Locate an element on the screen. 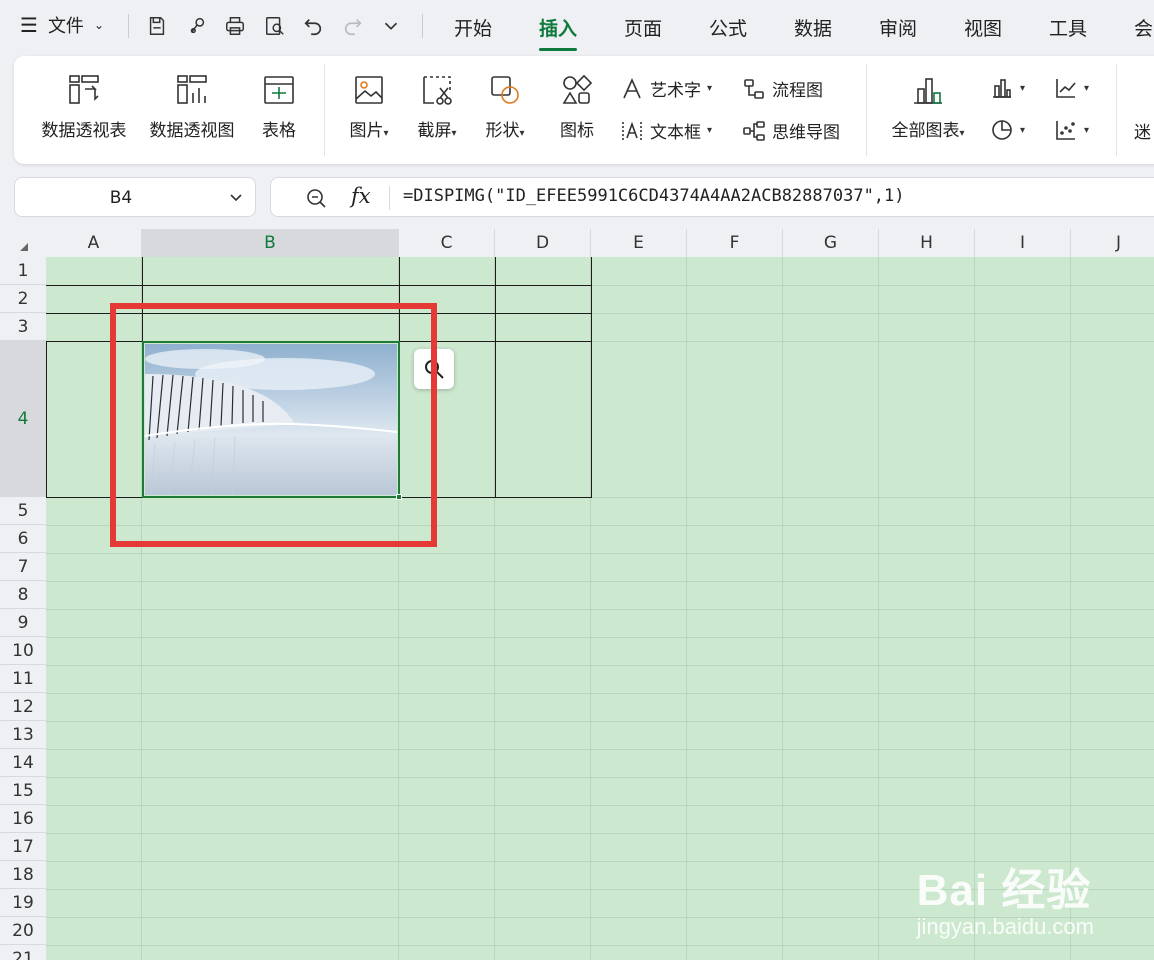 This screenshot has height=960, width=1154. save-icon is located at coordinates (157, 26).